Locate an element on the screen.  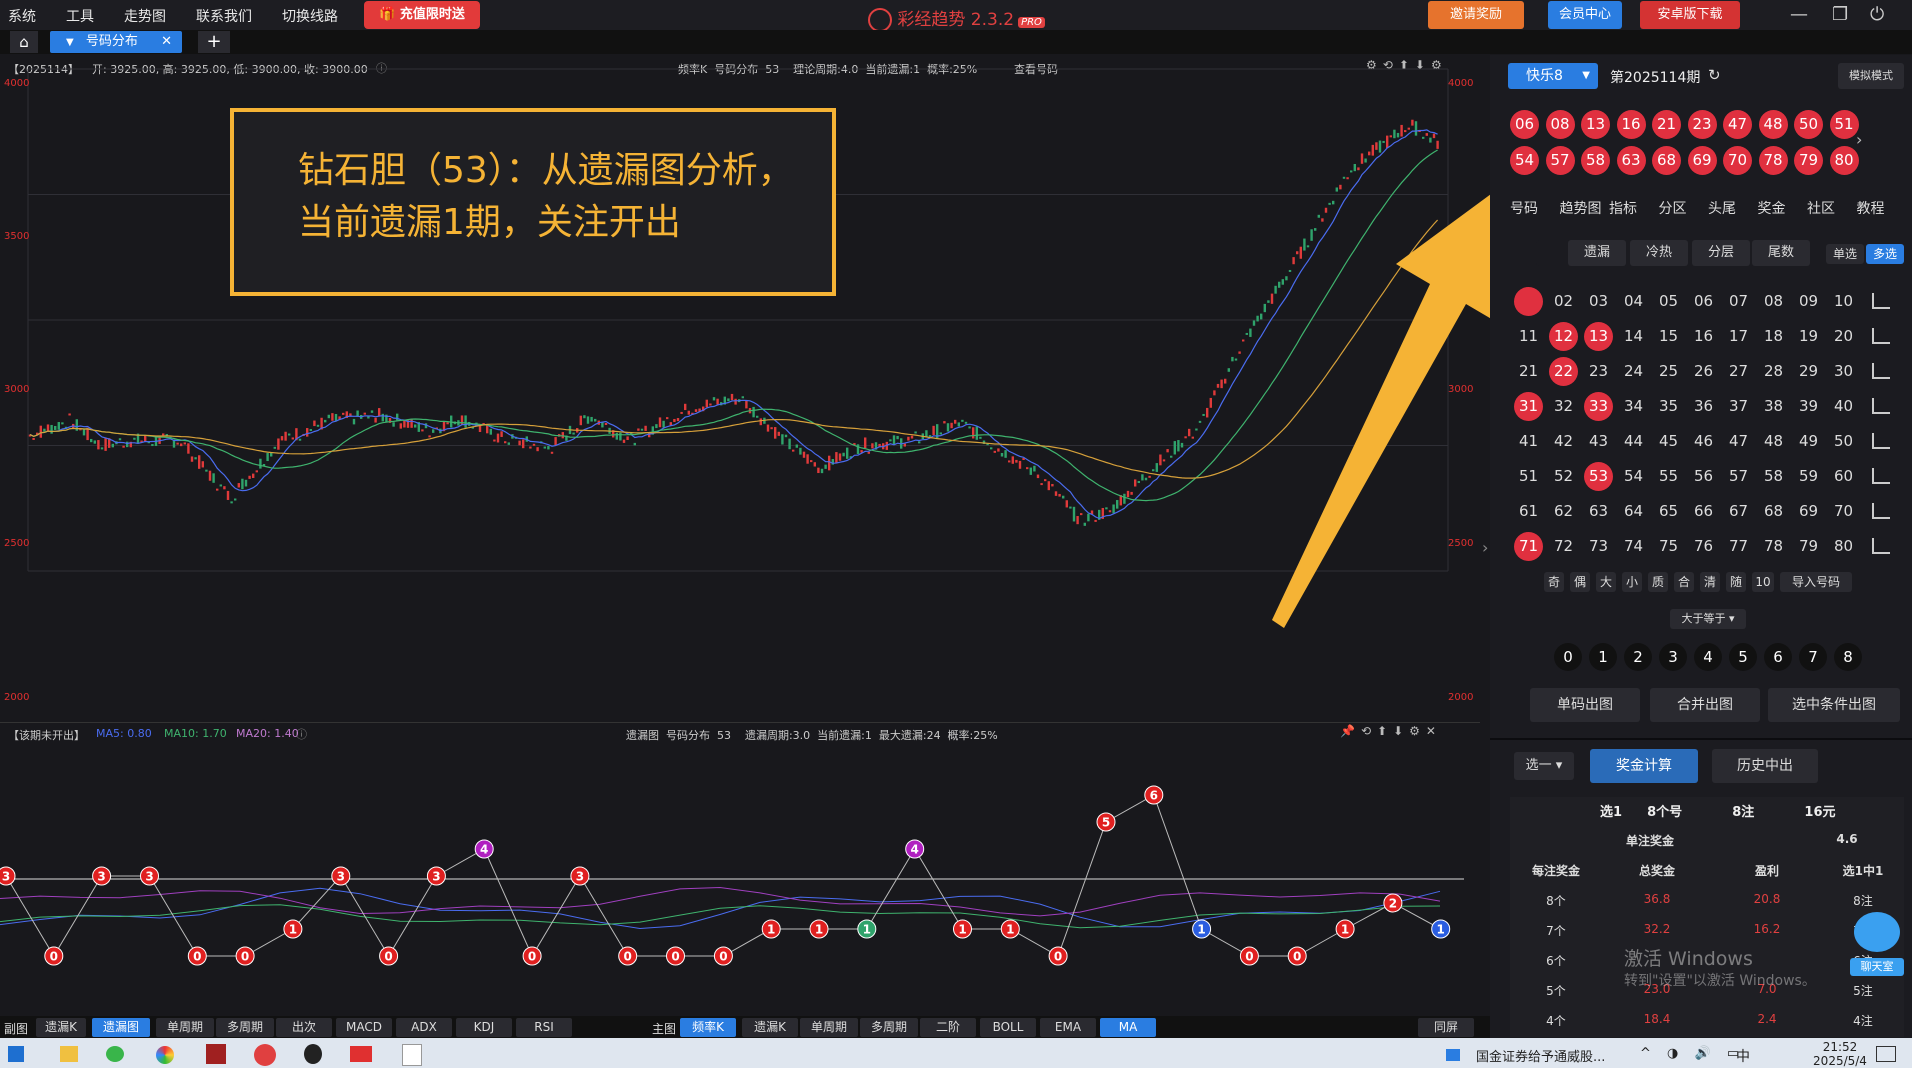
number-cell: 02 is located at coordinates (1563, 301).